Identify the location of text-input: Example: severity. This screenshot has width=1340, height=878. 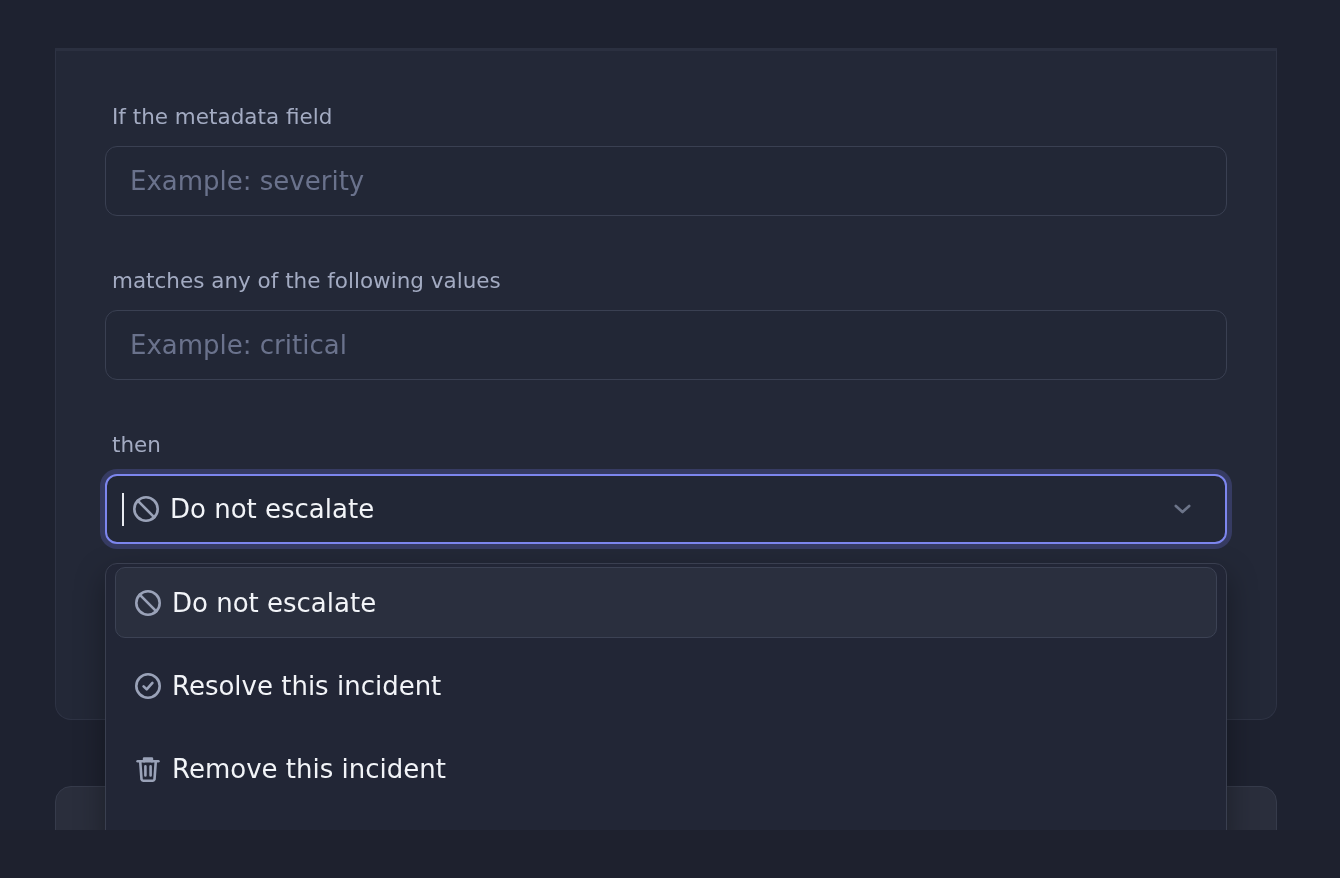
(666, 181).